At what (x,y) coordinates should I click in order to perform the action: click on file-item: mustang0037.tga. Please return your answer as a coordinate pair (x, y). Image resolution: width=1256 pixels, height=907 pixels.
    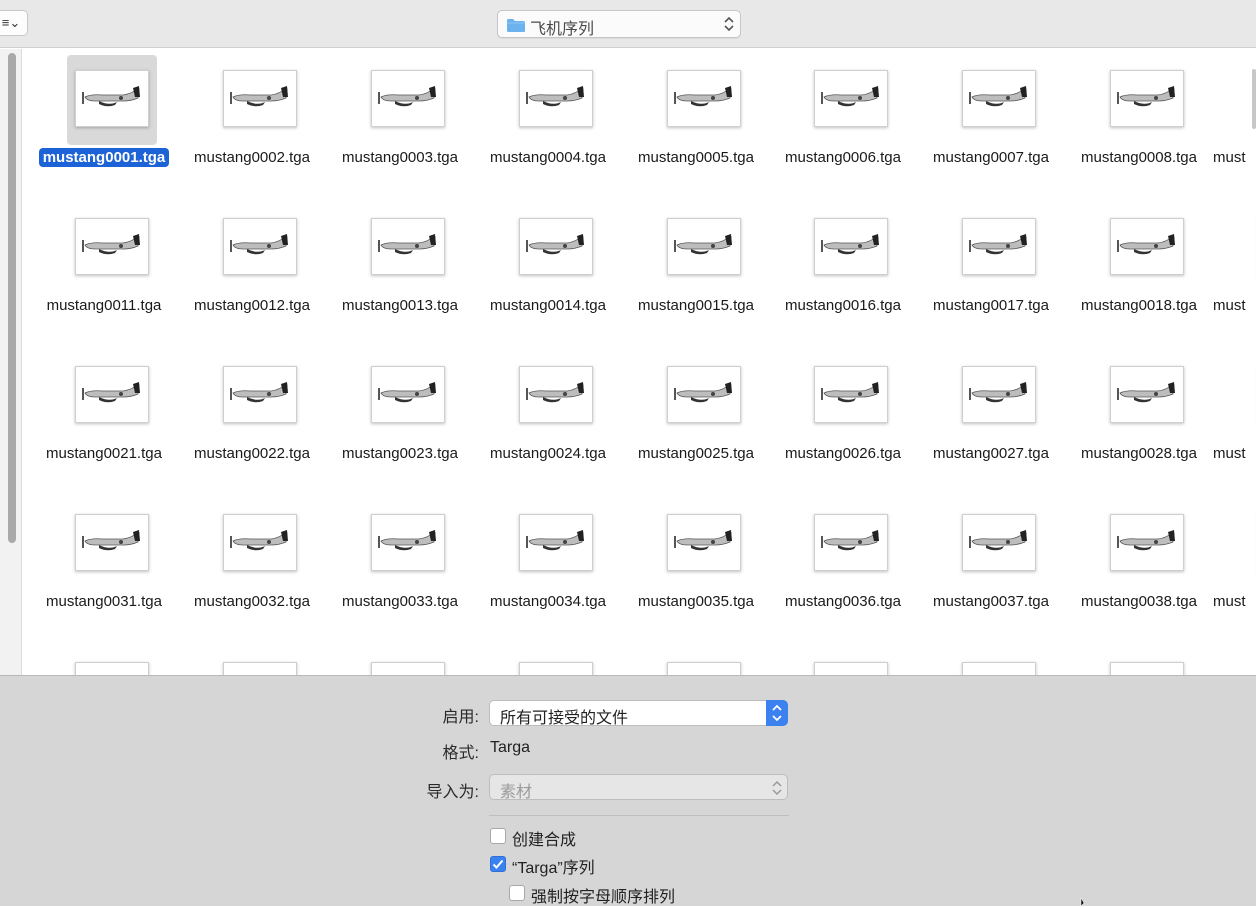
    Looking at the image, I should click on (991, 563).